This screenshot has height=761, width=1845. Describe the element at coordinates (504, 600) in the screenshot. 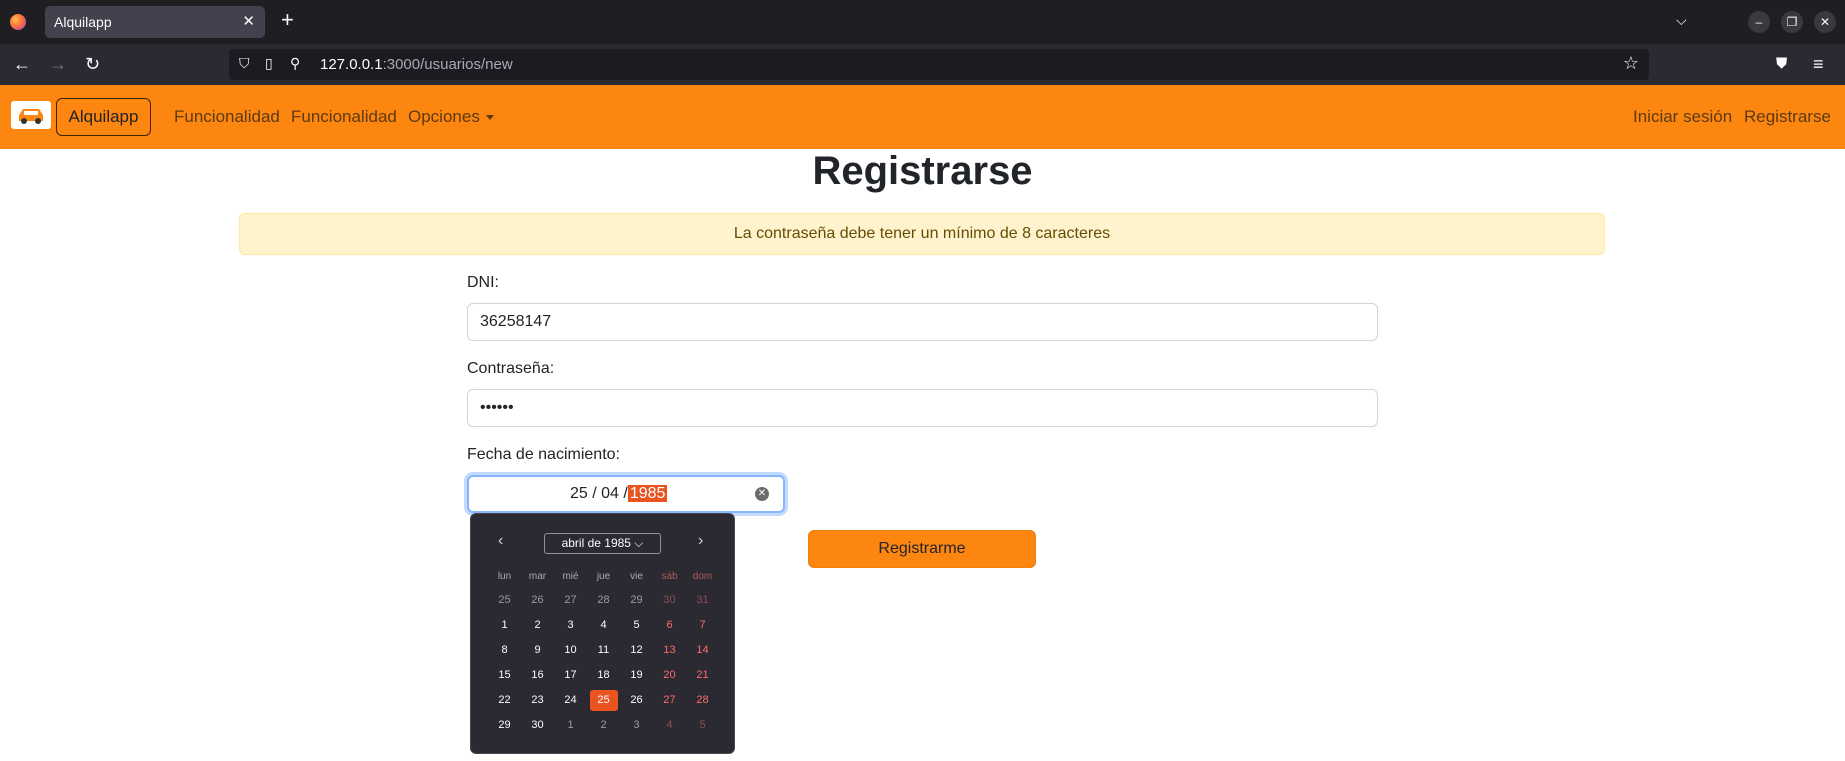

I see `calendar-day: 25` at that location.